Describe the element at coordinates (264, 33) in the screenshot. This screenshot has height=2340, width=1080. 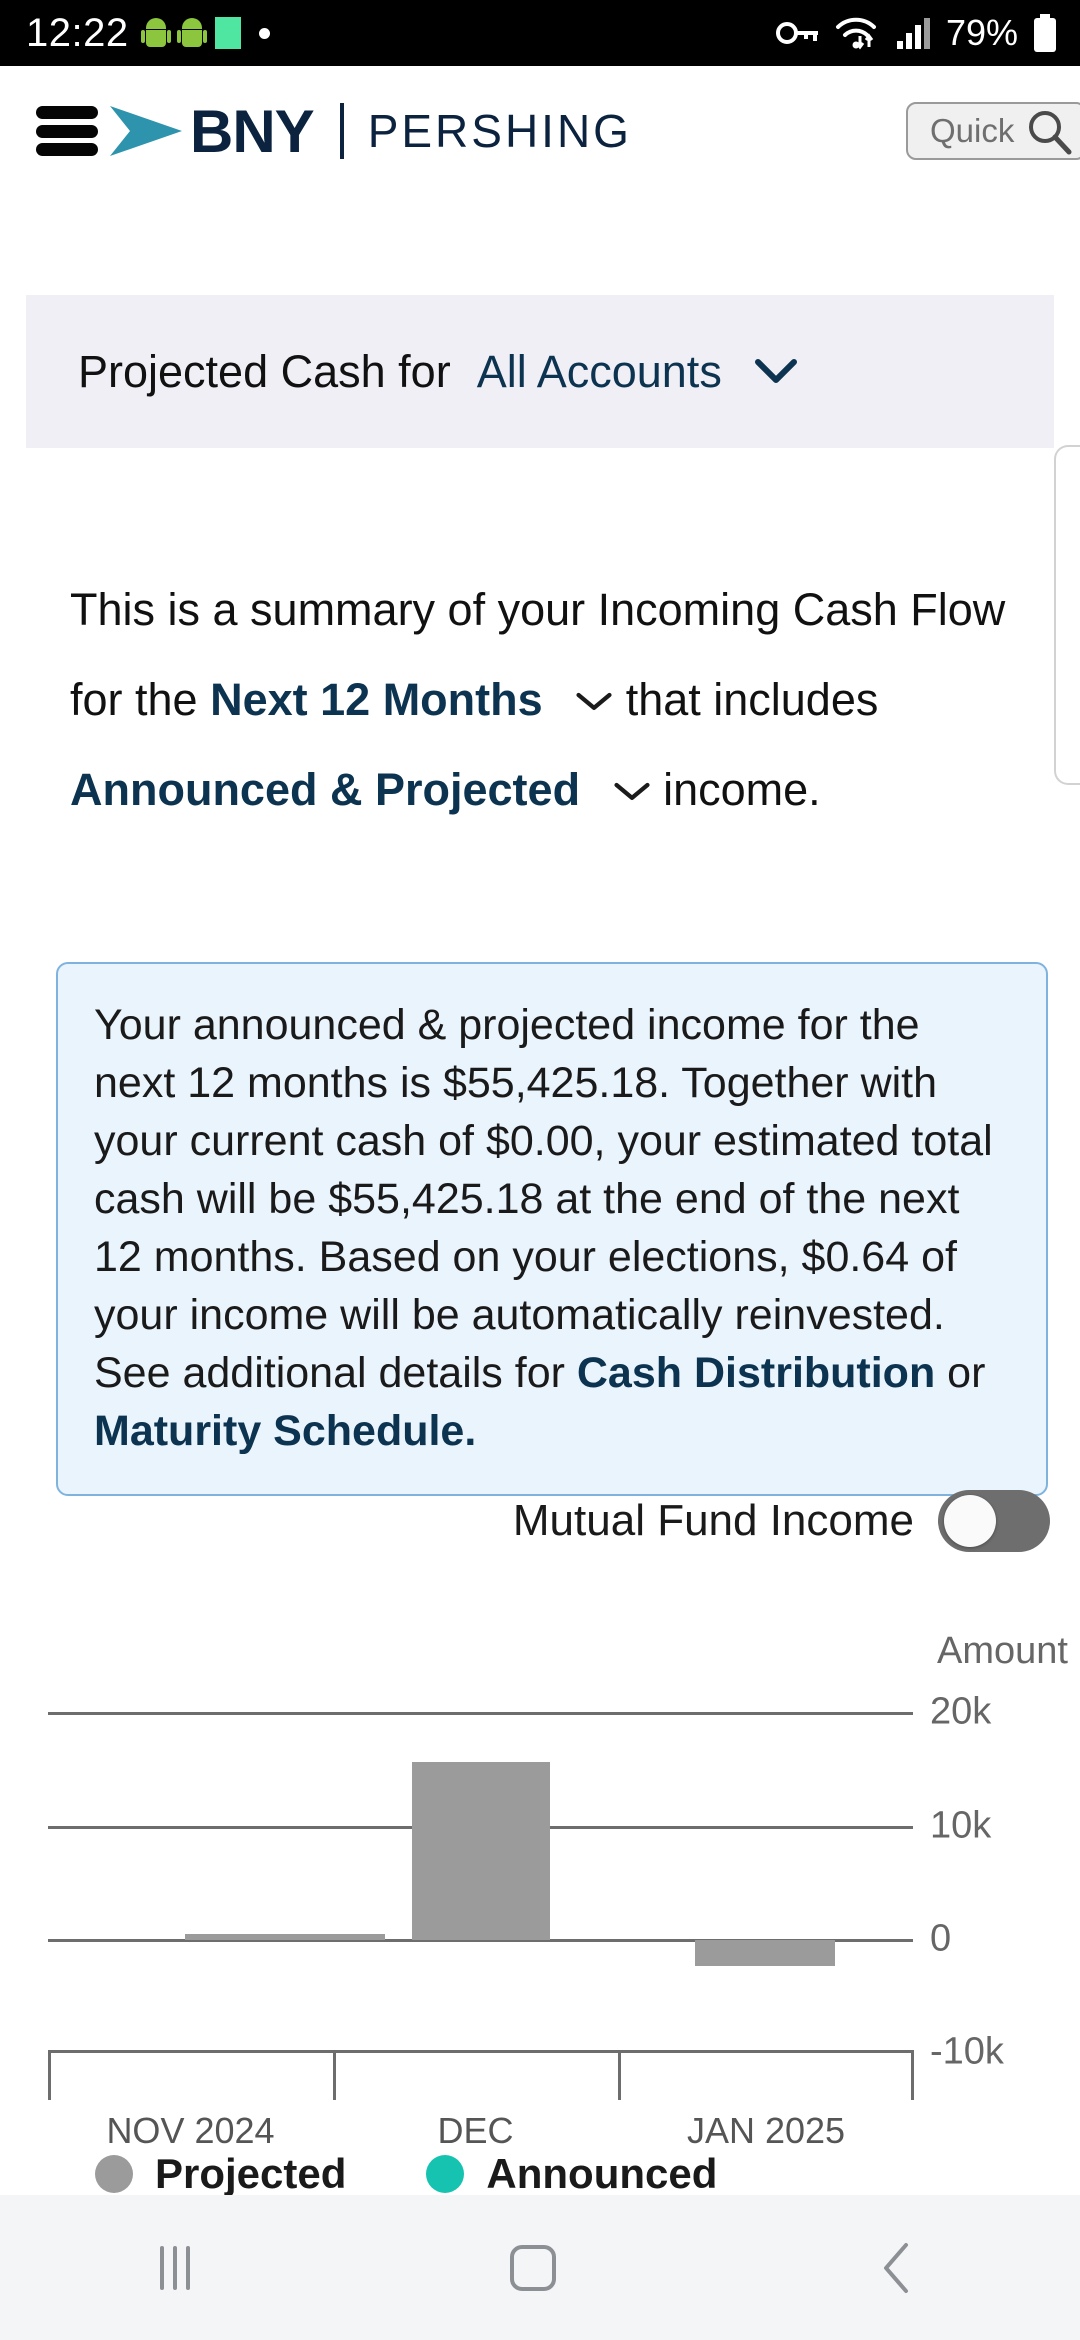
I see `white-dot-icon` at that location.